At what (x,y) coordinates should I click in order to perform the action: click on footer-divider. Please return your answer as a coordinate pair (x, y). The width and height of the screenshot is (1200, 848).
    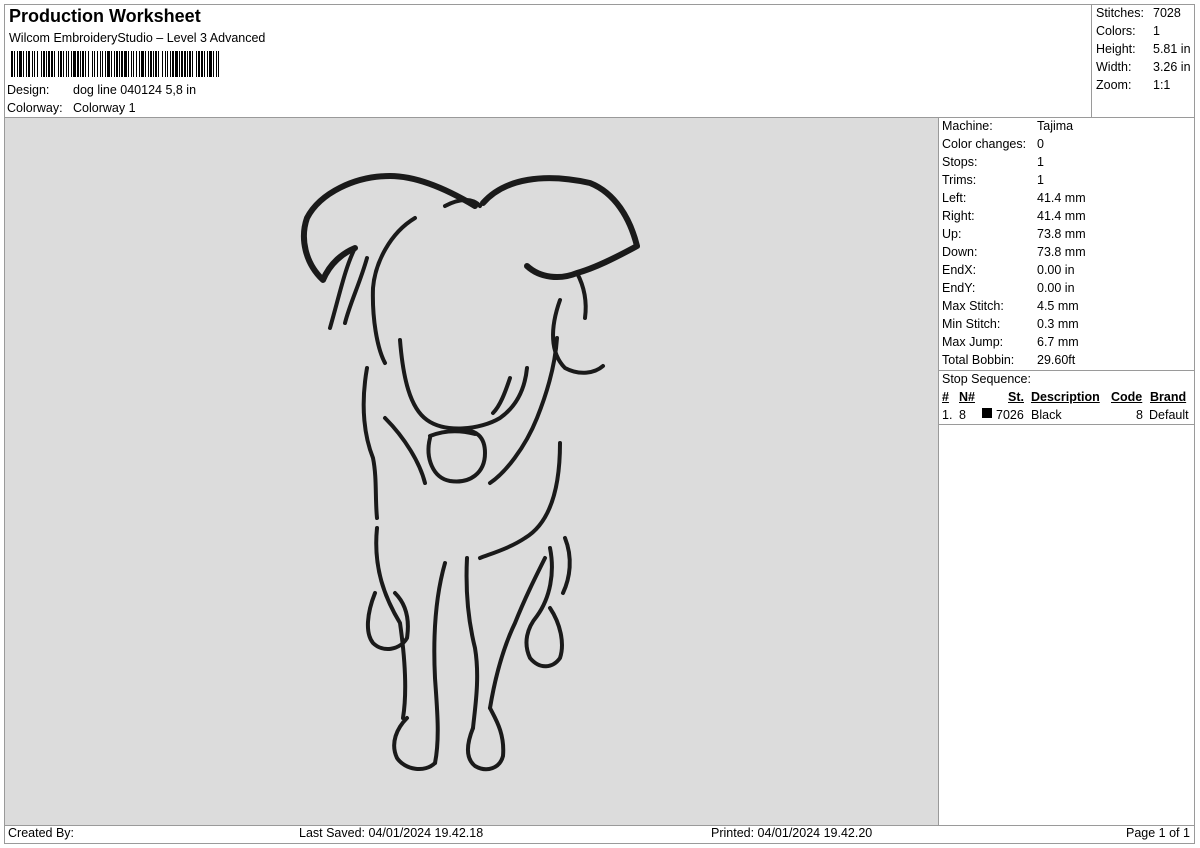
    Looking at the image, I should click on (599, 825).